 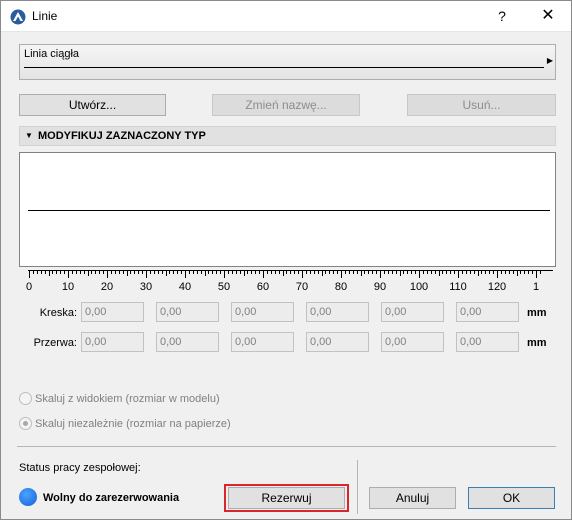 I want to click on gap-field-2: 0,00, so click(x=187, y=342).